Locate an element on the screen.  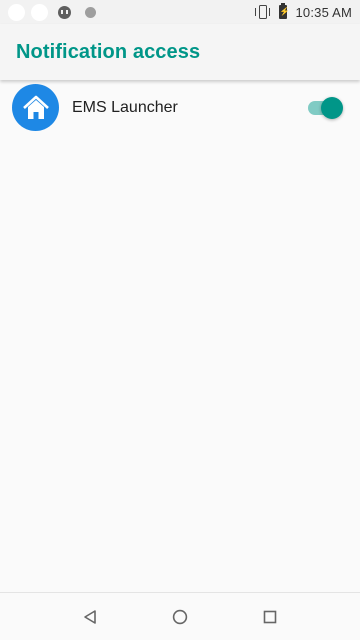
toggle-thumb is located at coordinates (332, 108).